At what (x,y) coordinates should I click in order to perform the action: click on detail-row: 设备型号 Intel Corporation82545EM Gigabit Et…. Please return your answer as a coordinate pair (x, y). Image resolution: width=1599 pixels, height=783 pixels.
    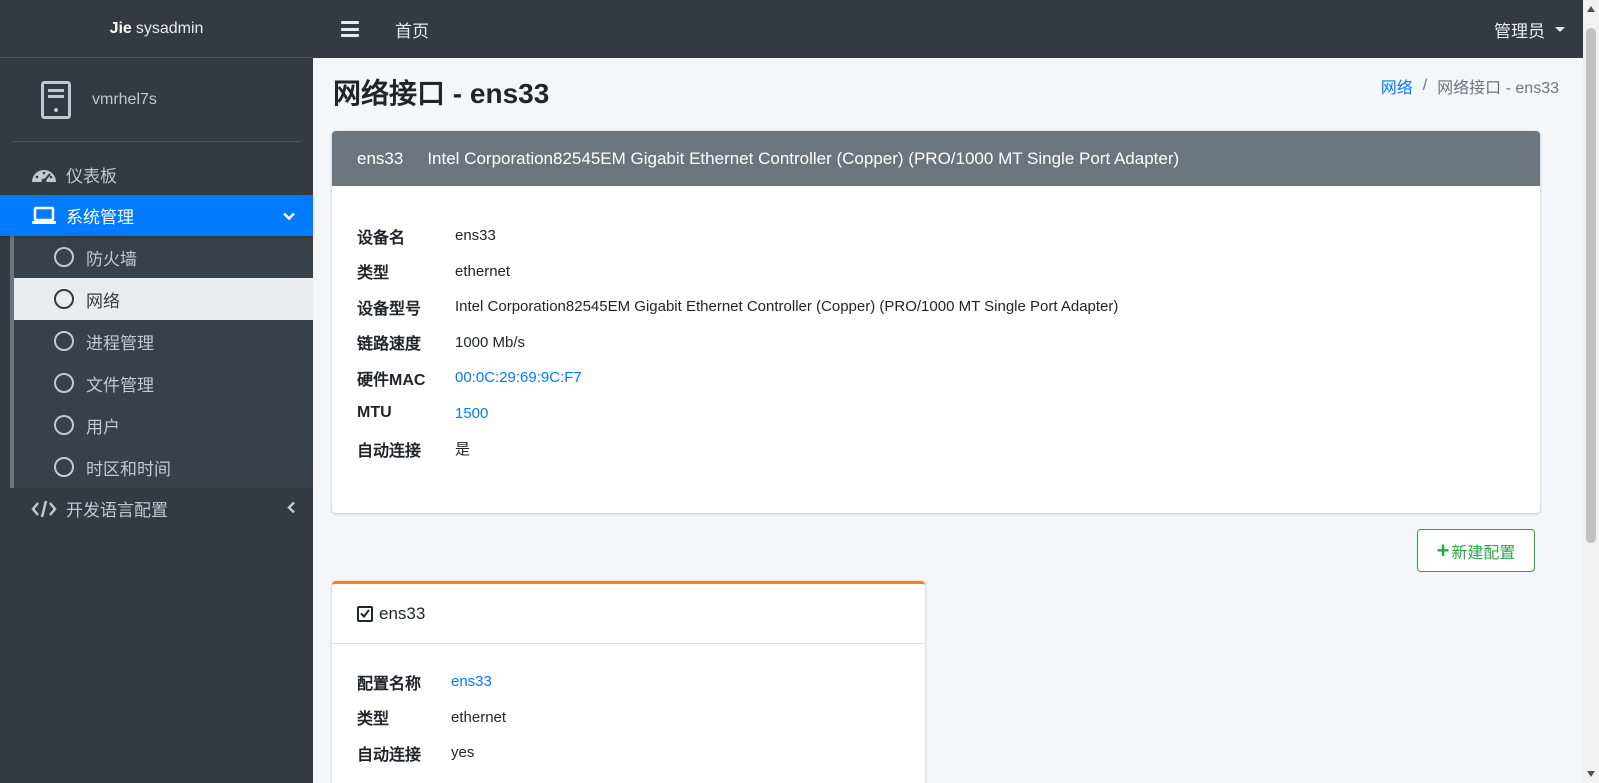
    Looking at the image, I should click on (936, 307).